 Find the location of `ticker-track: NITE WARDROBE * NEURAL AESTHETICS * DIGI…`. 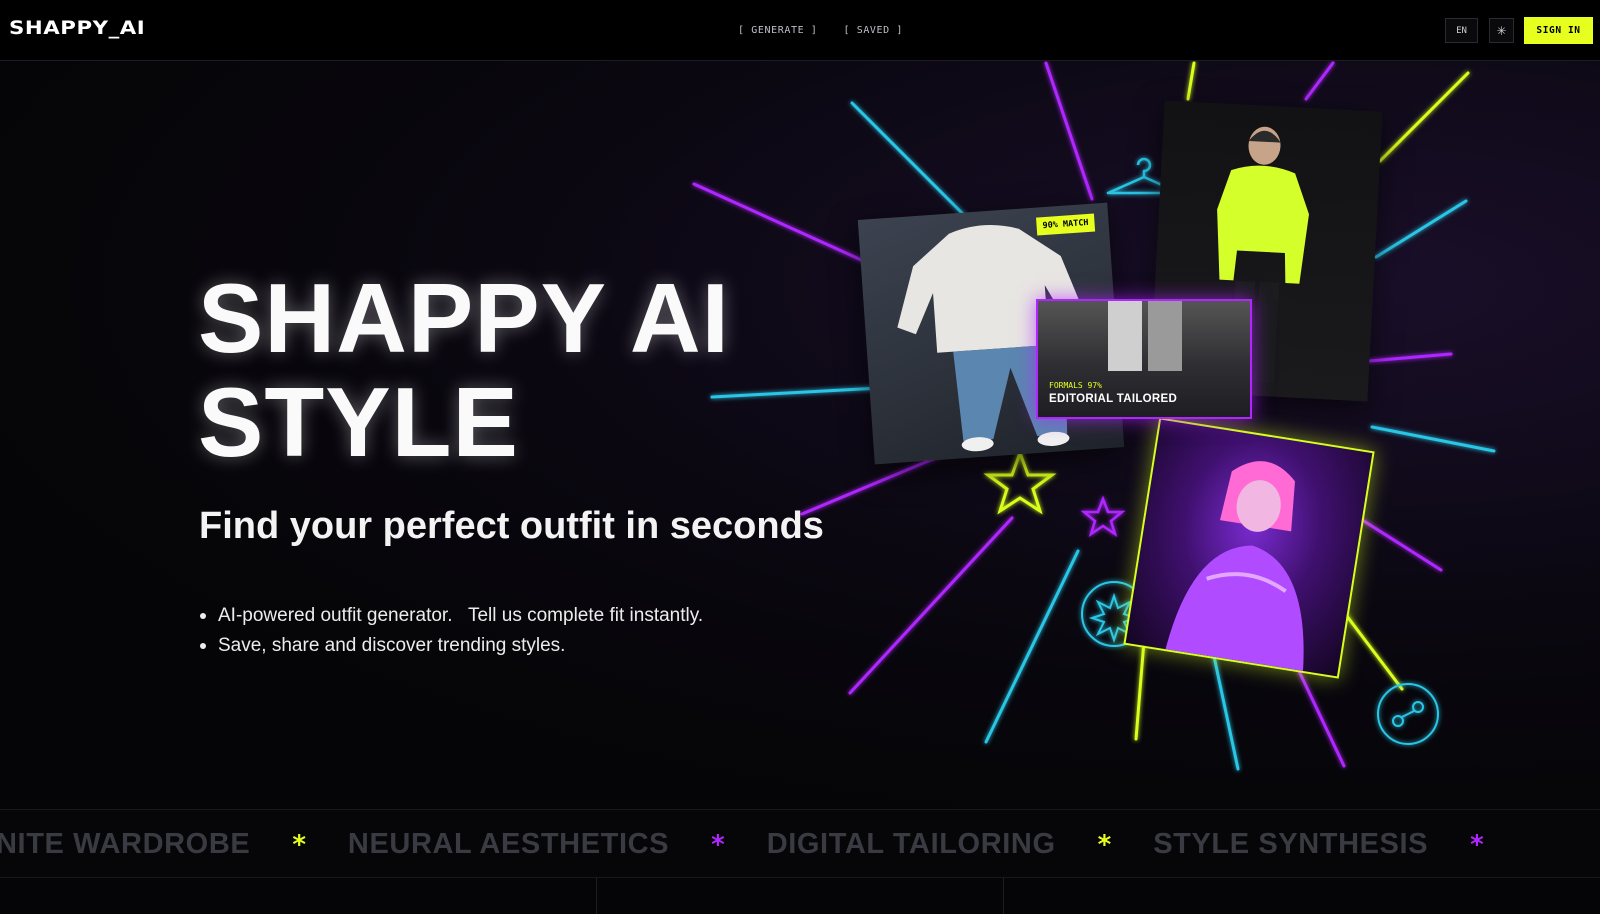

ticker-track: NITE WARDROBE * NEURAL AESTHETICS * DIGI… is located at coordinates (763, 844).